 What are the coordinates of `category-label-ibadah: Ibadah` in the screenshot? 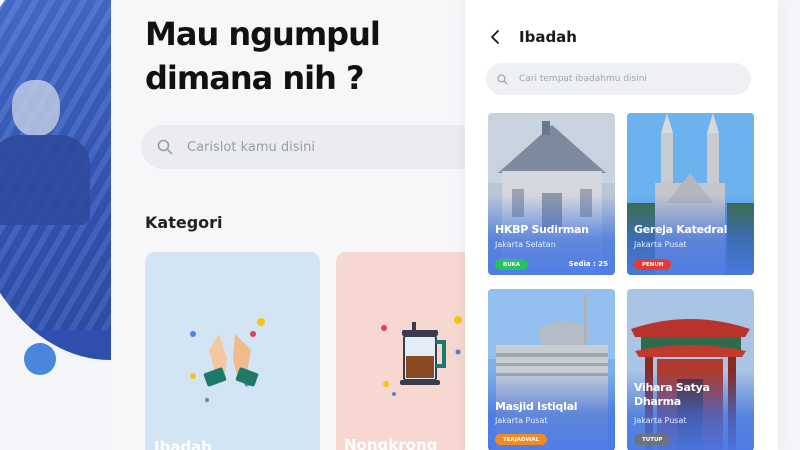 It's located at (183, 444).